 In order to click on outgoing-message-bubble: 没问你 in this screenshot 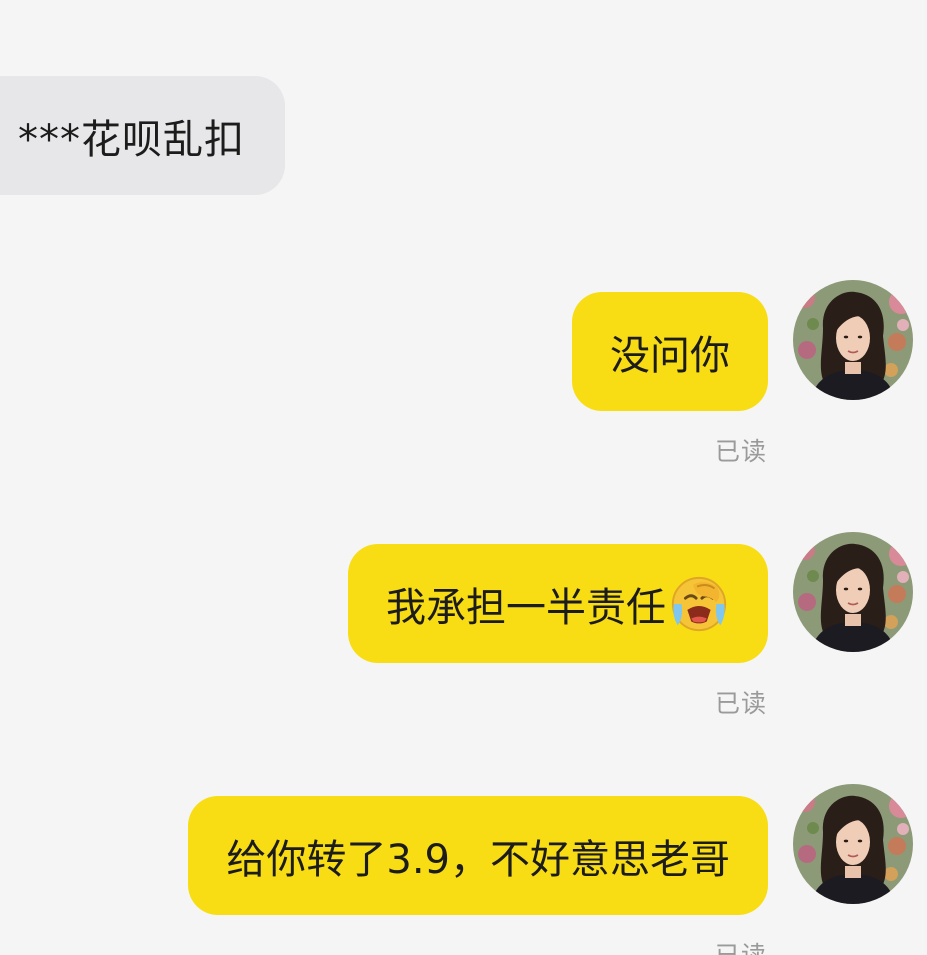, I will do `click(670, 351)`.